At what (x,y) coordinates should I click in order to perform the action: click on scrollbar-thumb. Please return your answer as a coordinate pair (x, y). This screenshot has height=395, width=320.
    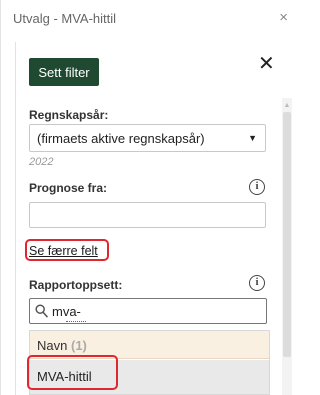
    Looking at the image, I should click on (287, 234).